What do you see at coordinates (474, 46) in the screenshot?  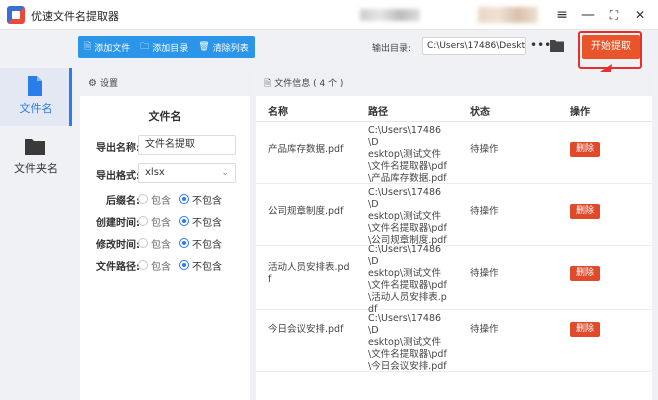 I see `output-dir-input: C:\Users\17486\Deskto` at bounding box center [474, 46].